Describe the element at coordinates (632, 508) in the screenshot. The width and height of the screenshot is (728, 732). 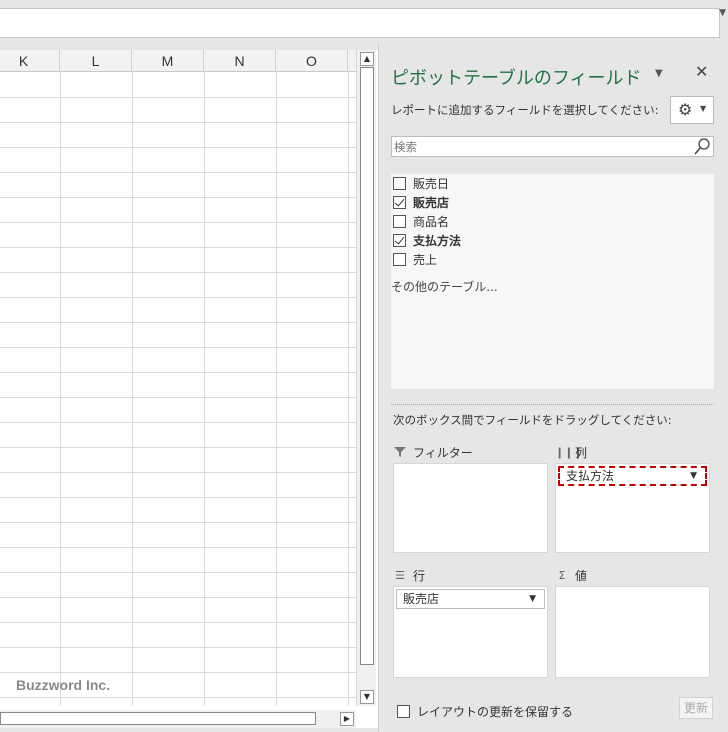
I see `columns-drop-zone: 支払方法 ▼` at that location.